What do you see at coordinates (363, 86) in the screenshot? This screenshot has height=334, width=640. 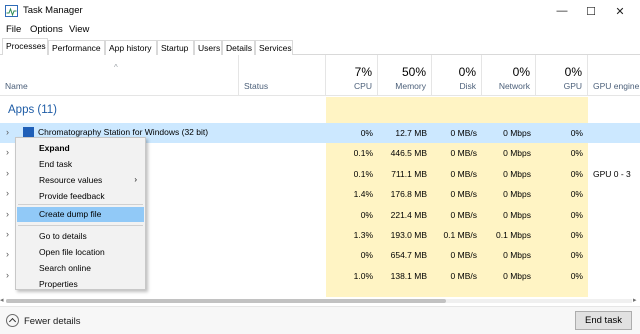 I see `header-cpu-label: CPU` at bounding box center [363, 86].